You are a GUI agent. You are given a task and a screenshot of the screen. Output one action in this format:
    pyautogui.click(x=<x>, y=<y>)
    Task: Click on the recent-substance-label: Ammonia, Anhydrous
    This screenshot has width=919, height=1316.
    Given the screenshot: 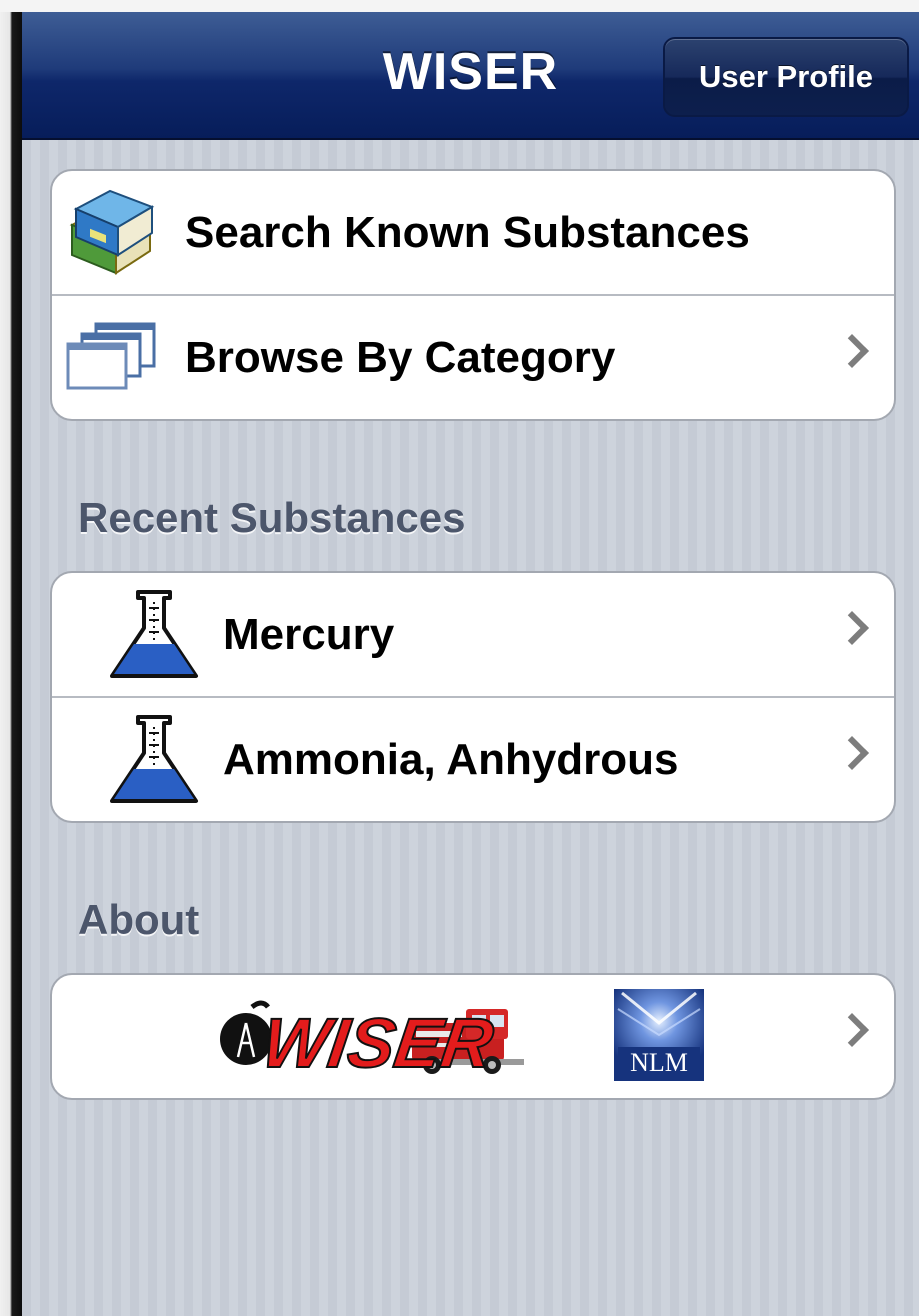 What is the action you would take?
    pyautogui.click(x=451, y=759)
    